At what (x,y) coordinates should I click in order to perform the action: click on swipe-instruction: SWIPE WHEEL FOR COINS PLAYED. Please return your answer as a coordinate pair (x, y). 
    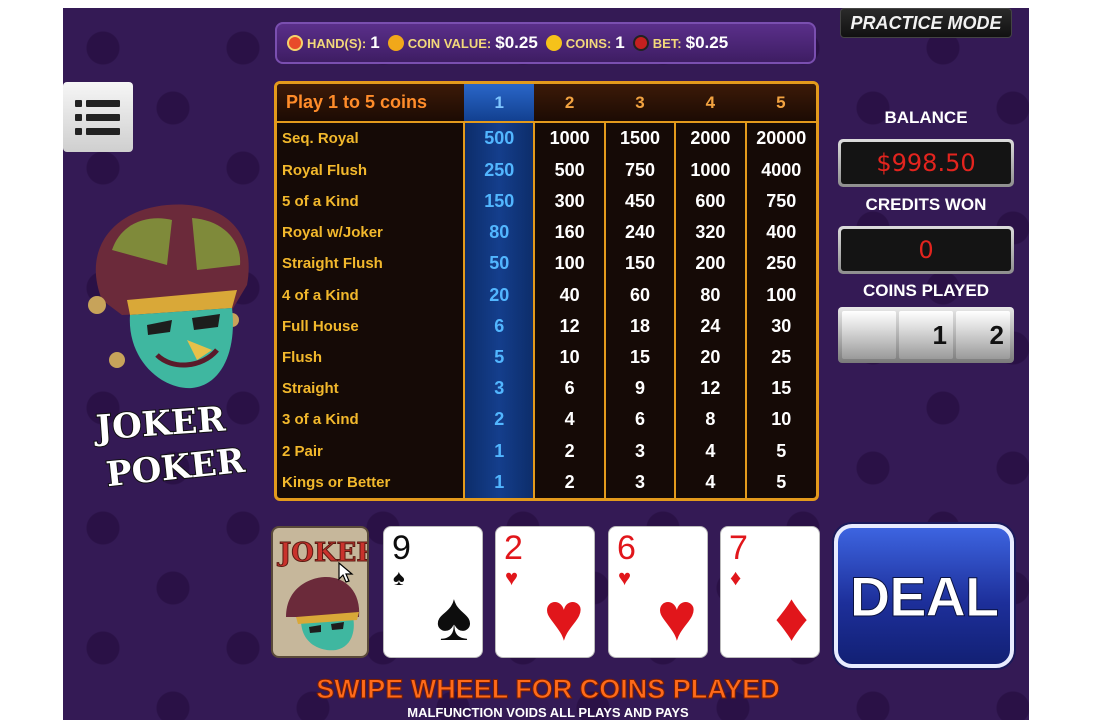
    Looking at the image, I should click on (548, 689).